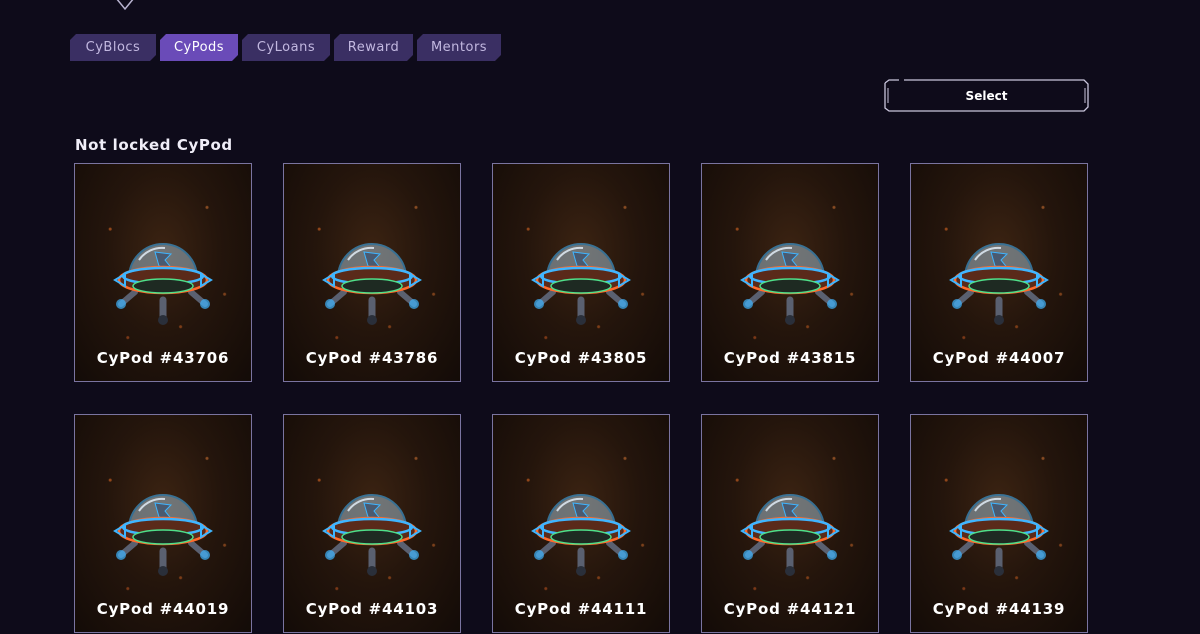  Describe the element at coordinates (581, 358) in the screenshot. I see `cypod-name: CyPod #43805` at that location.